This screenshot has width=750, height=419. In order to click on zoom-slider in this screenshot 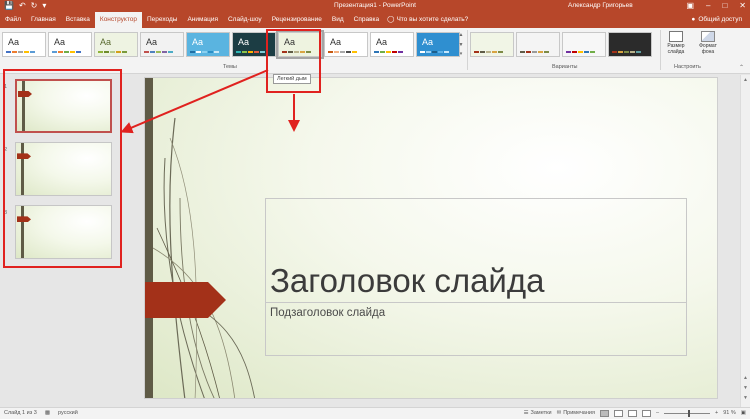, I will do `click(687, 413)`.